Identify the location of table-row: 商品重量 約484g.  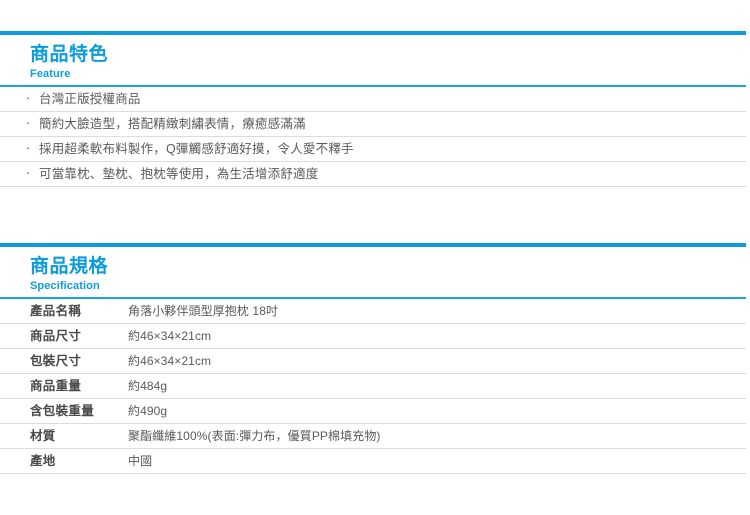
(373, 386).